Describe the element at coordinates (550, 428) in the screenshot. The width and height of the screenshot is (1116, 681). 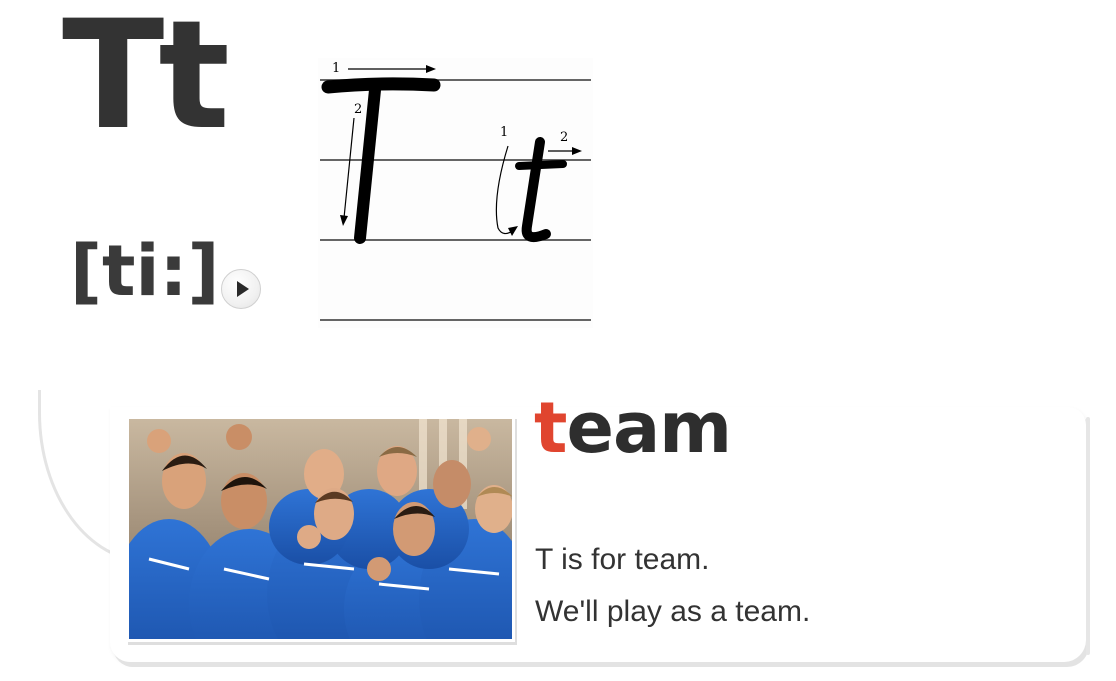
I see `word-first-letter: t` at that location.